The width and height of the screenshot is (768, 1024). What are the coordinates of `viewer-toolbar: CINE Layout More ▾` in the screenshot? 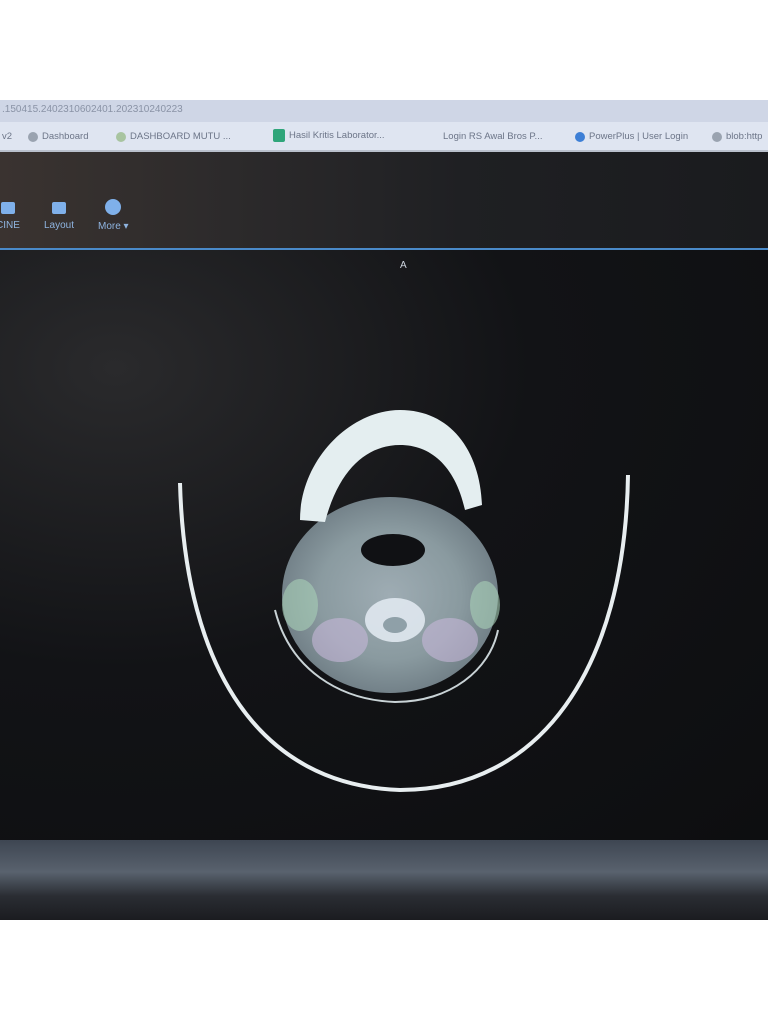 It's located at (384, 201).